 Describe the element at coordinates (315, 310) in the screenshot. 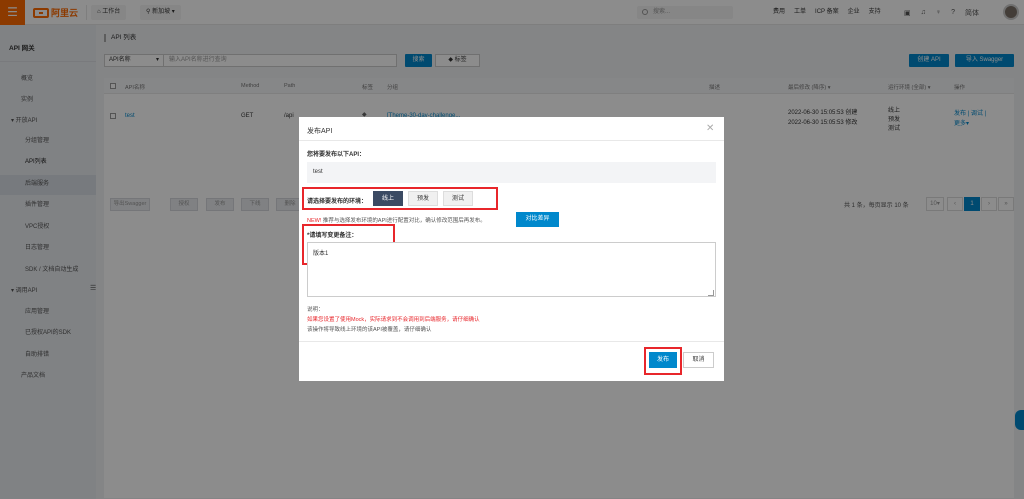

I see `note-title: 说明：` at that location.